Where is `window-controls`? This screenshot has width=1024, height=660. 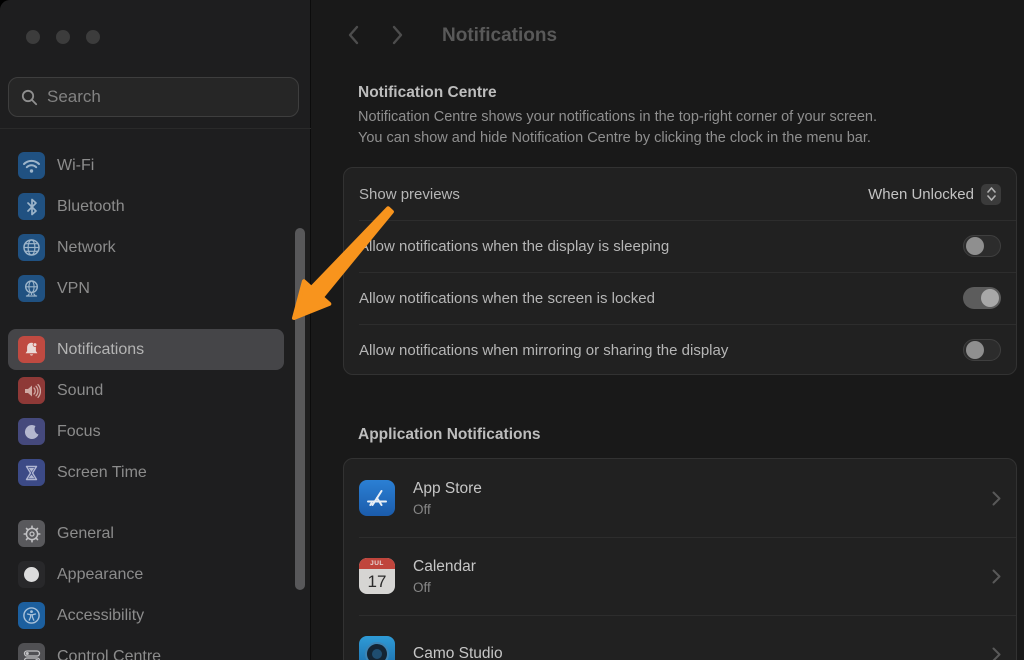
window-controls is located at coordinates (63, 37).